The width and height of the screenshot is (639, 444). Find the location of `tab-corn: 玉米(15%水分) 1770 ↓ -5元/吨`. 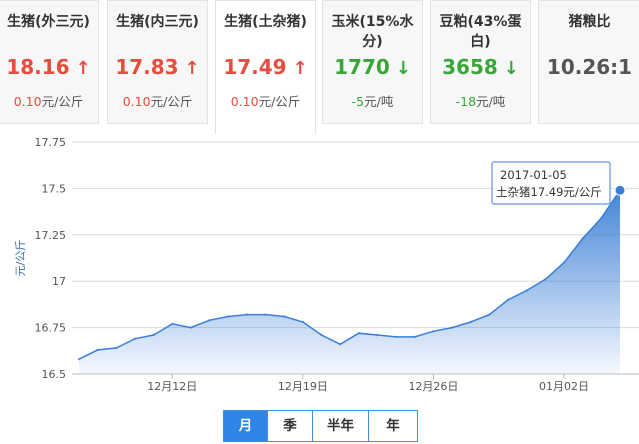

tab-corn: 玉米(15%水分) 1770 ↓ -5元/吨 is located at coordinates (372, 62).